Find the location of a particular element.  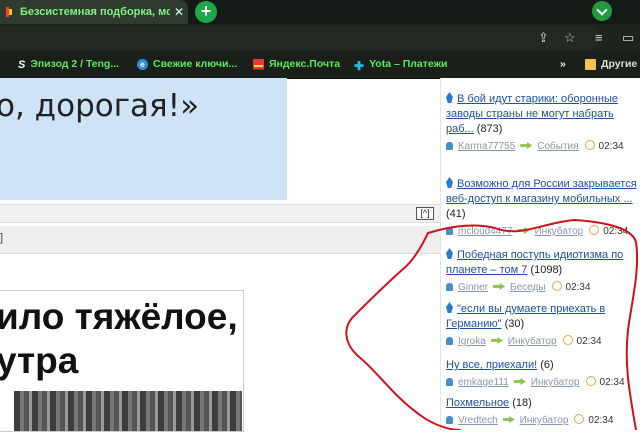

post-header-bar: [^] is located at coordinates (220, 213).